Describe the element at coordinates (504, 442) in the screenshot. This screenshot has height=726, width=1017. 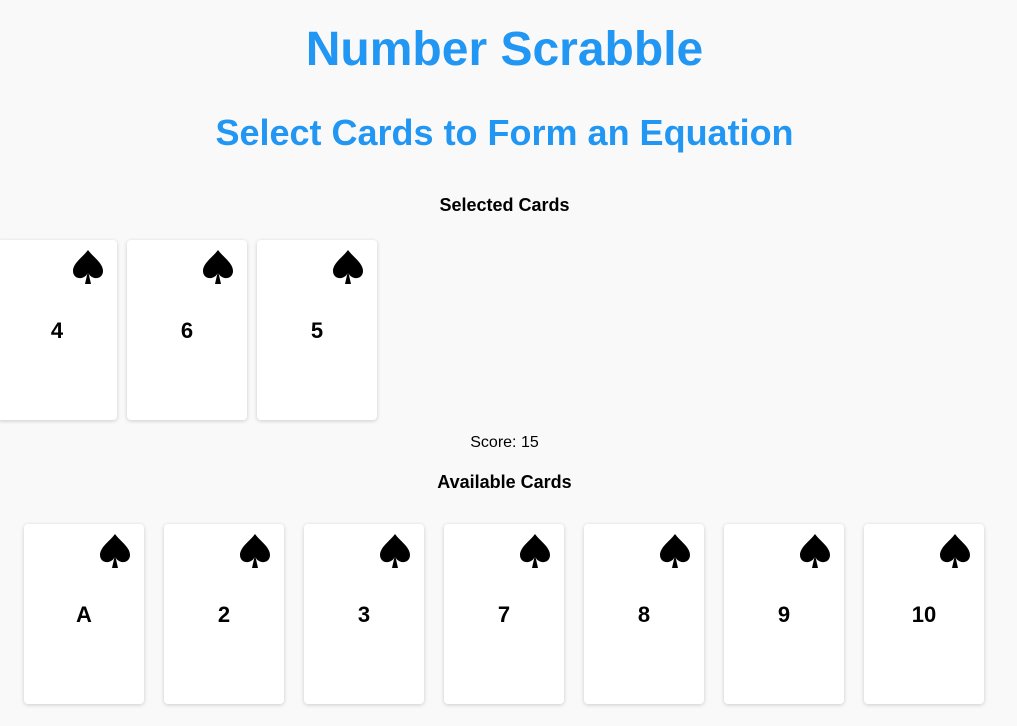
I see `score-display: Score: 15` at that location.